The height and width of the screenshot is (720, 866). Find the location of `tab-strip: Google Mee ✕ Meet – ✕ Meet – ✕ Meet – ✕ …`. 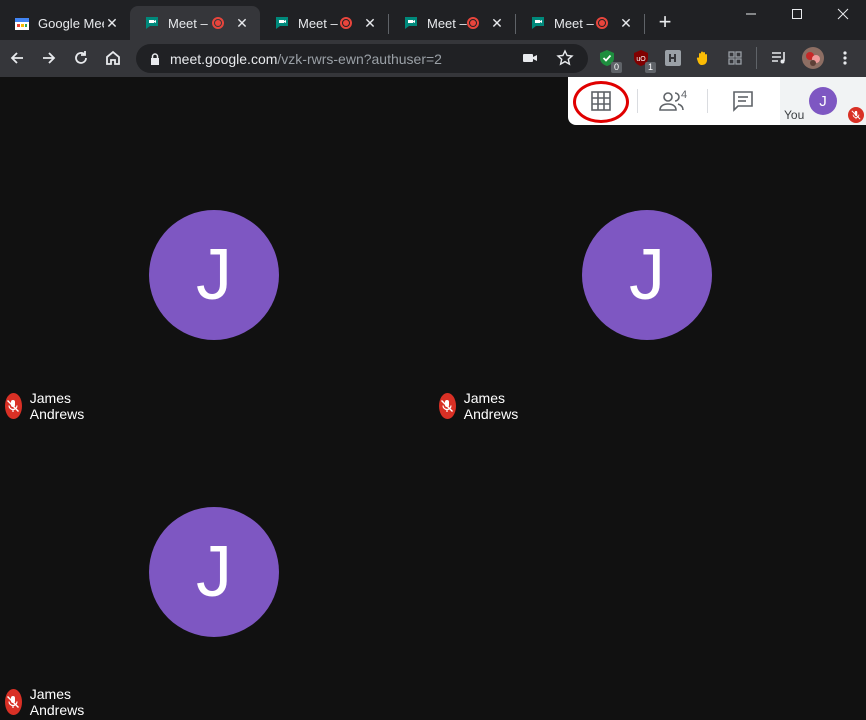

tab-strip: Google Mee ✕ Meet – ✕ Meet – ✕ Meet – ✕ … is located at coordinates (433, 20).